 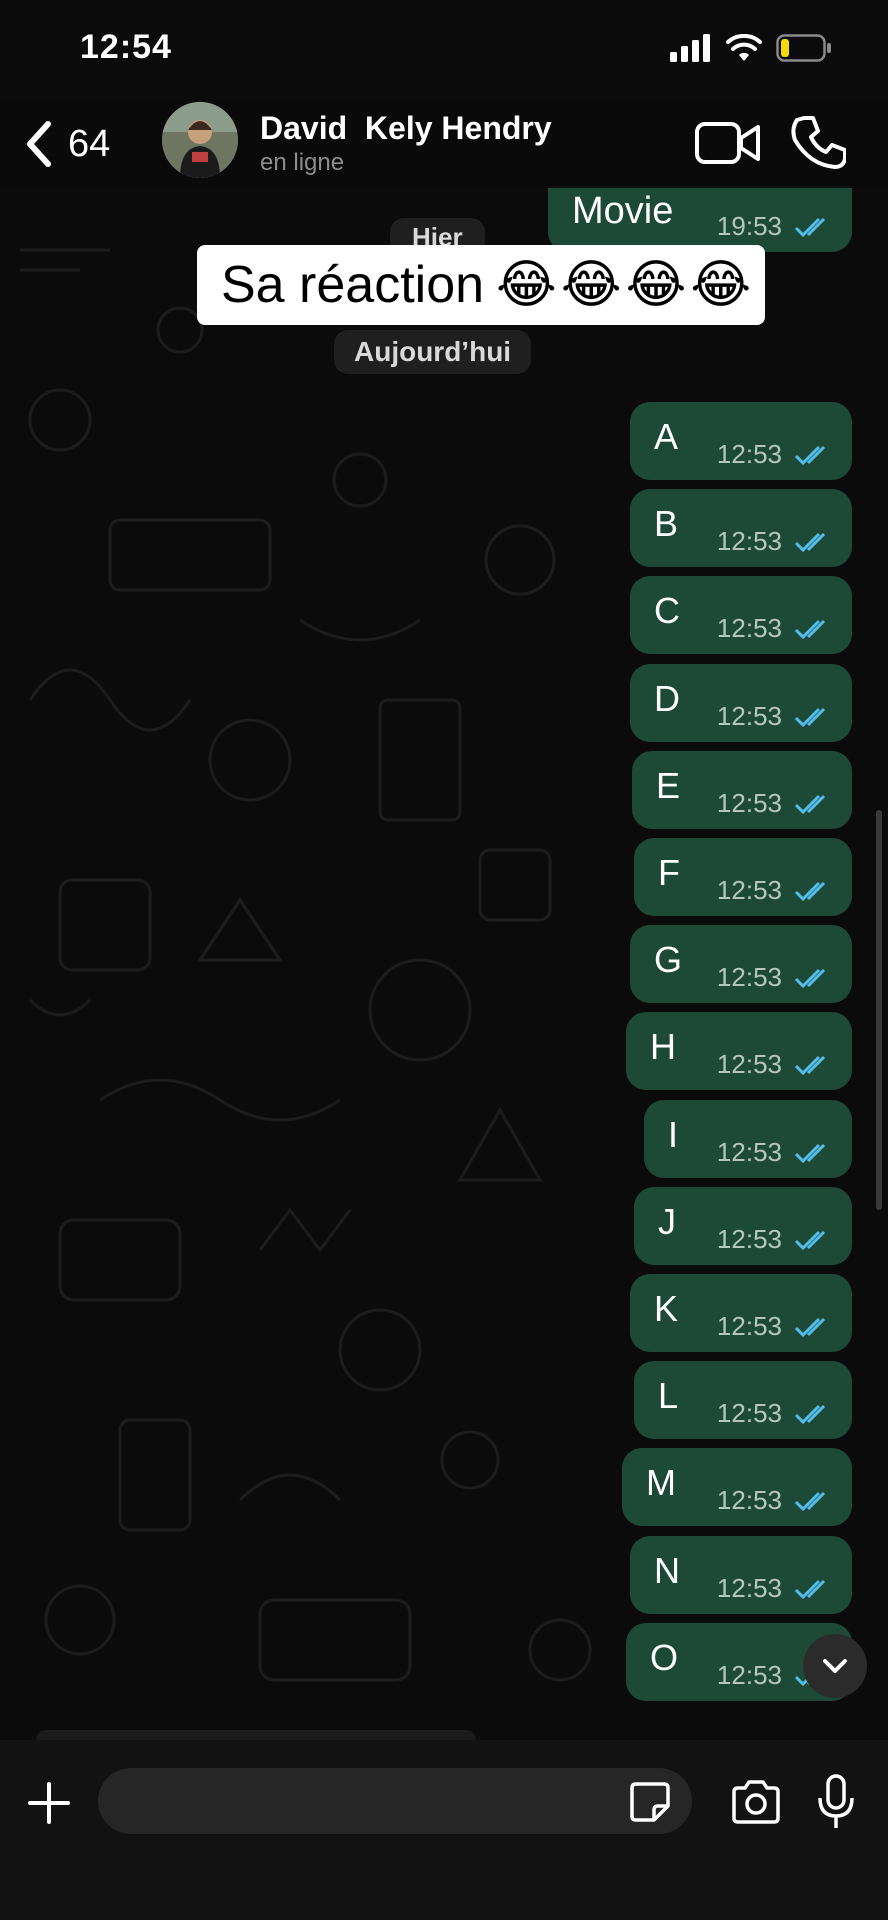 What do you see at coordinates (667, 1570) in the screenshot?
I see `message-text: N` at bounding box center [667, 1570].